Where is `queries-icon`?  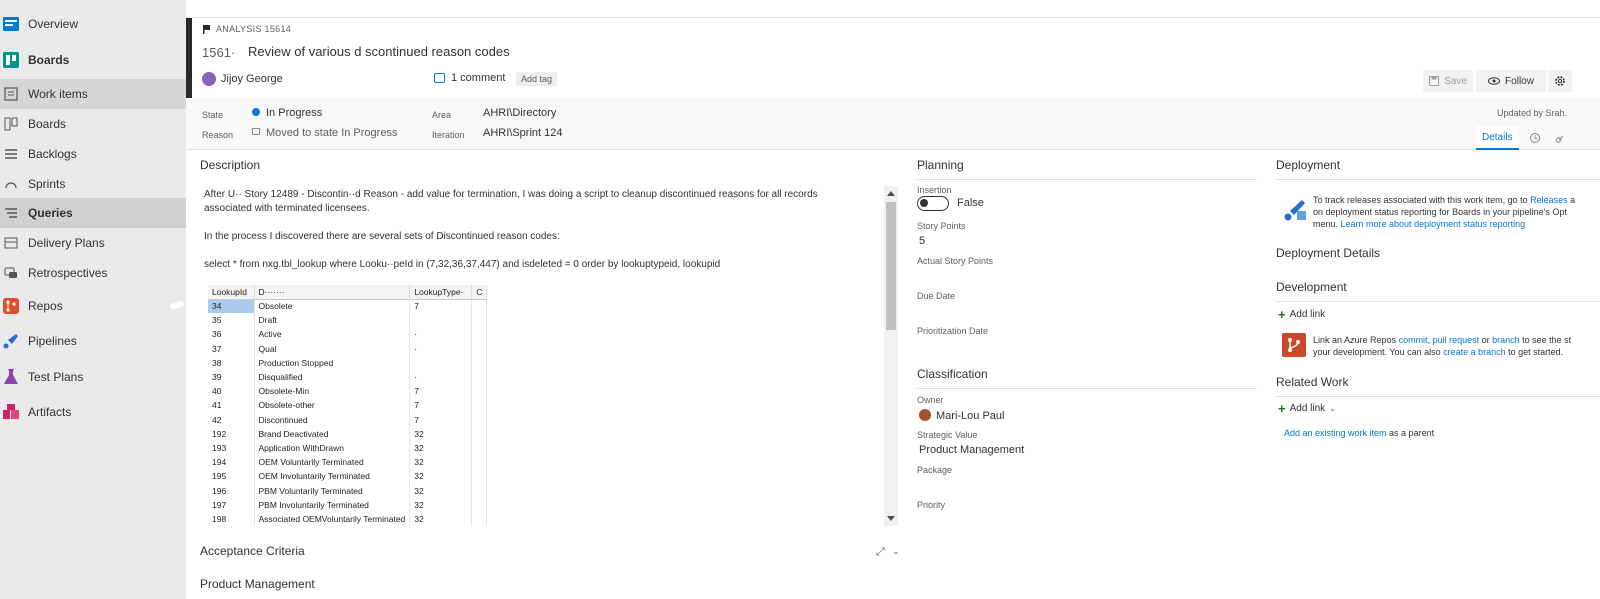
queries-icon is located at coordinates (11, 213).